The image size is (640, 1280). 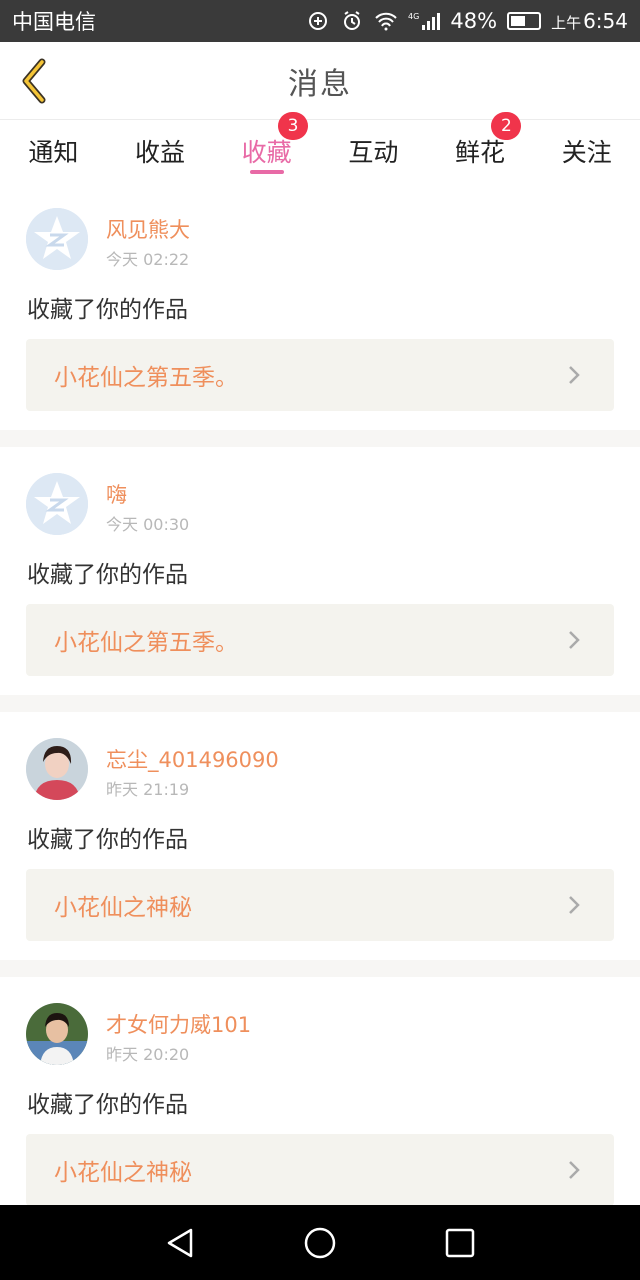 I want to click on signal-icon: 4G, so click(x=424, y=21).